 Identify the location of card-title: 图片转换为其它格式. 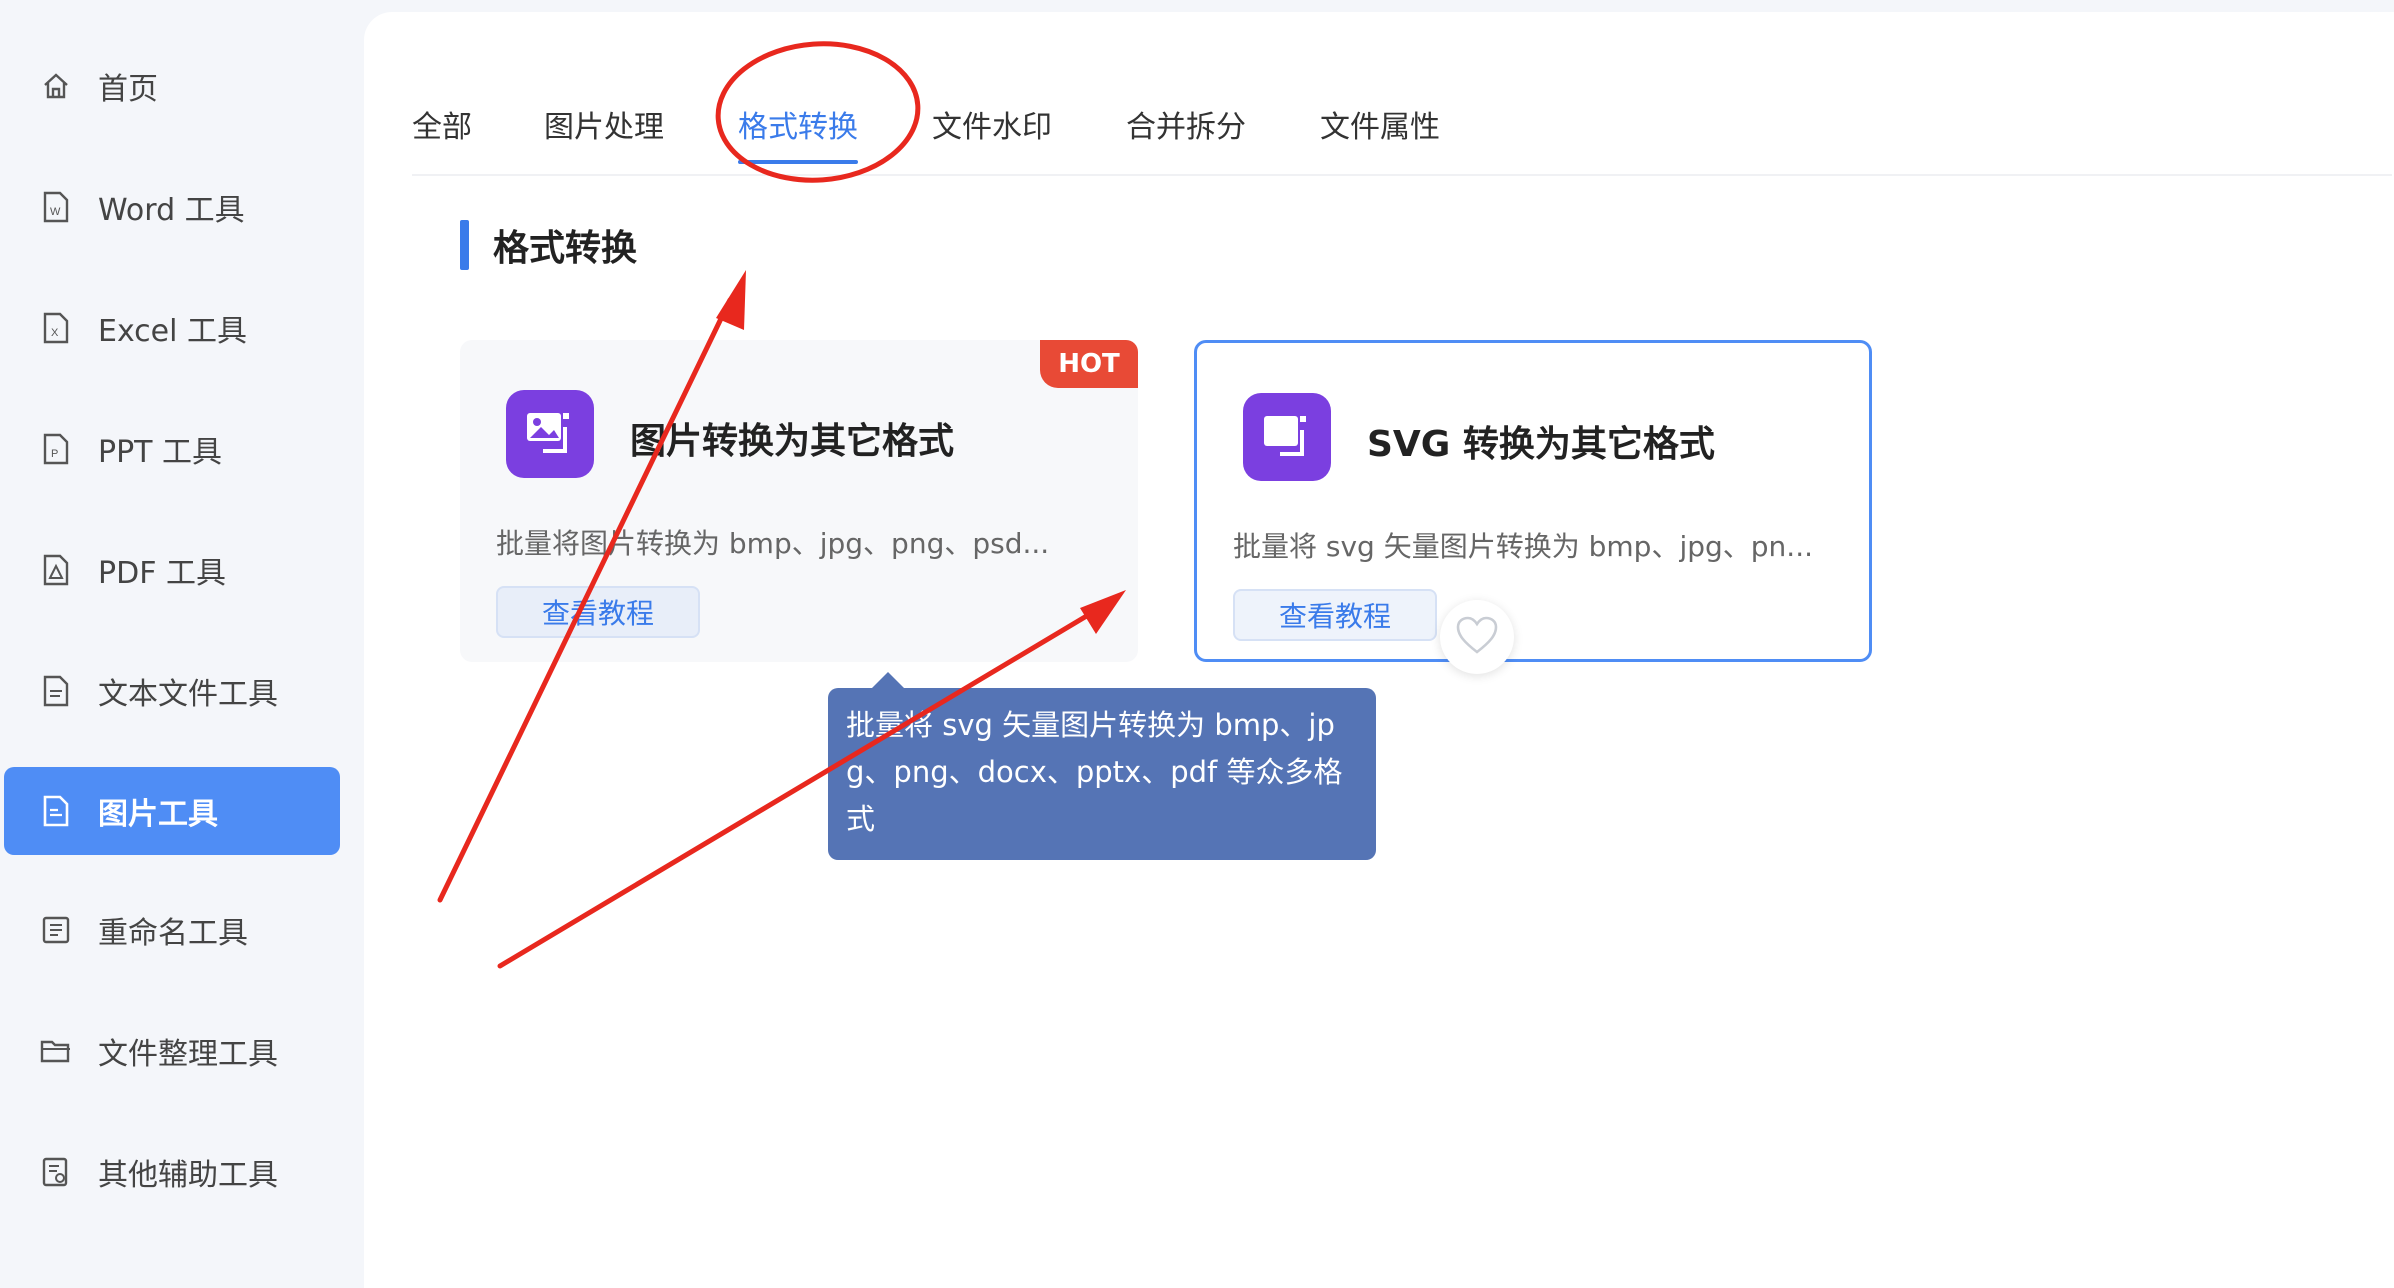
(792, 441).